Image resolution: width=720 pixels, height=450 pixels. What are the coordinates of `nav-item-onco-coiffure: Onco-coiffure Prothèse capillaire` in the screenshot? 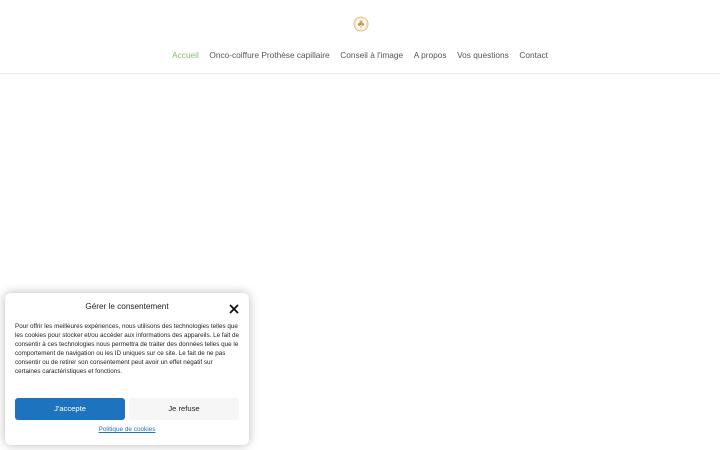 It's located at (269, 55).